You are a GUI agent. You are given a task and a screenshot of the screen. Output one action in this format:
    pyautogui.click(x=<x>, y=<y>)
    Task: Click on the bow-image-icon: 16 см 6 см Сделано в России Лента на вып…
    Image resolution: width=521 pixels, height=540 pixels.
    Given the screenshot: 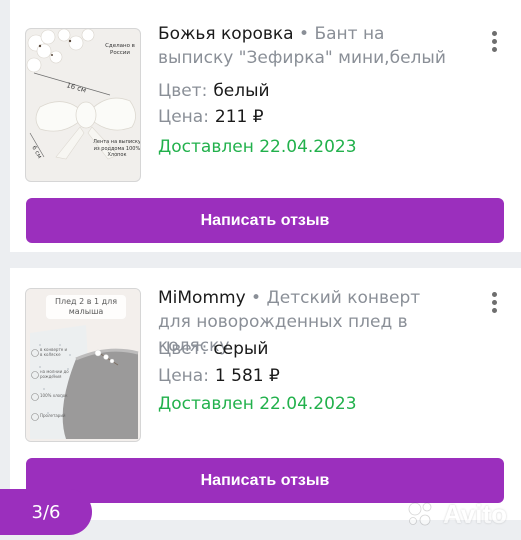 What is the action you would take?
    pyautogui.click(x=83, y=94)
    